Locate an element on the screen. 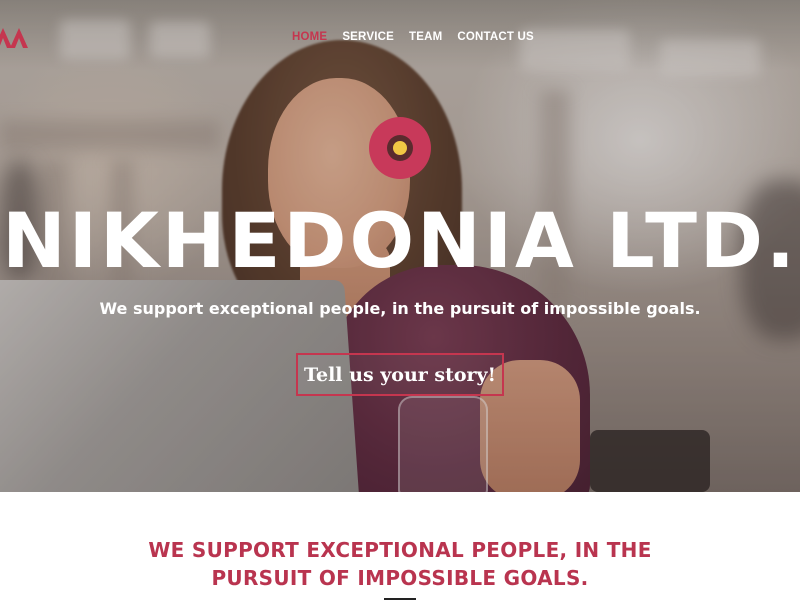 This screenshot has height=600, width=800. intro-heading-line-2: PURSUIT OF IMPOSSIBLE GOALS. is located at coordinates (400, 578).